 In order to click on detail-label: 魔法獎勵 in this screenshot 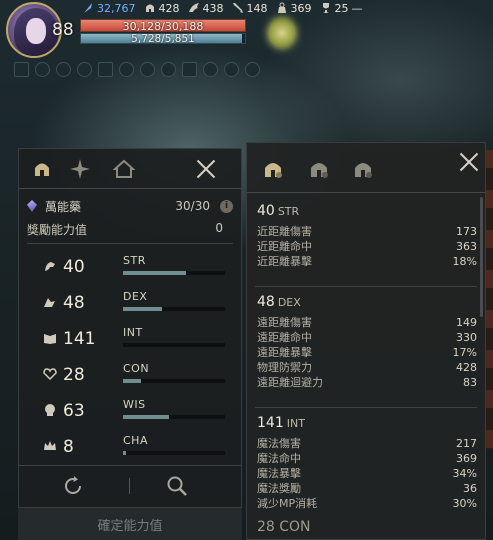, I will do `click(279, 488)`.